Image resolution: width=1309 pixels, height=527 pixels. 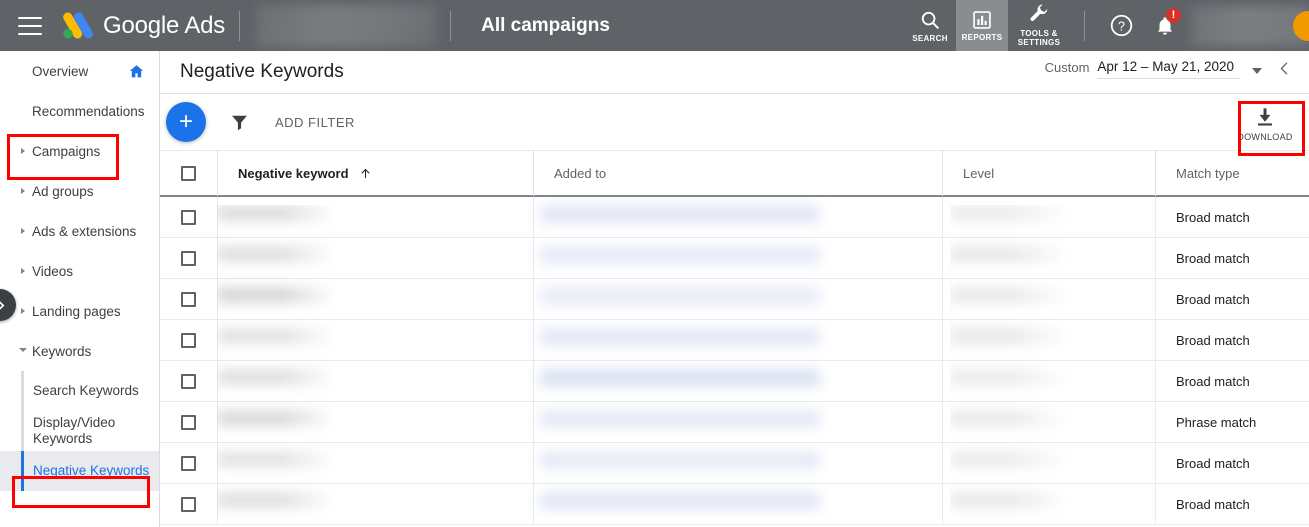 What do you see at coordinates (1048, 173) in the screenshot?
I see `column-header-level: Level` at bounding box center [1048, 173].